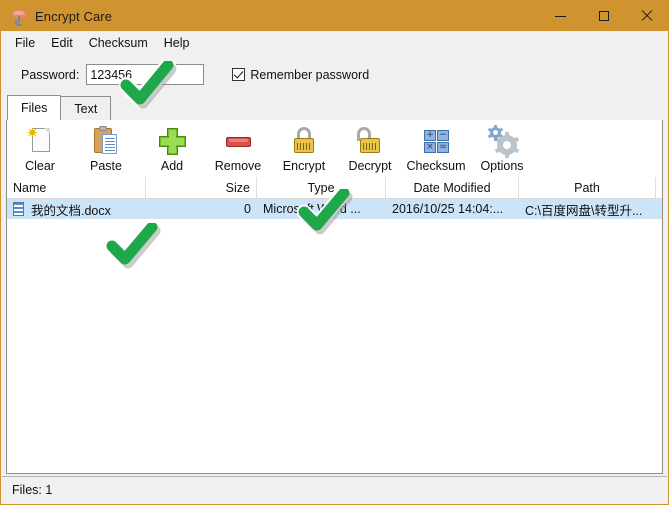  I want to click on minimize-button, so click(560, 16).